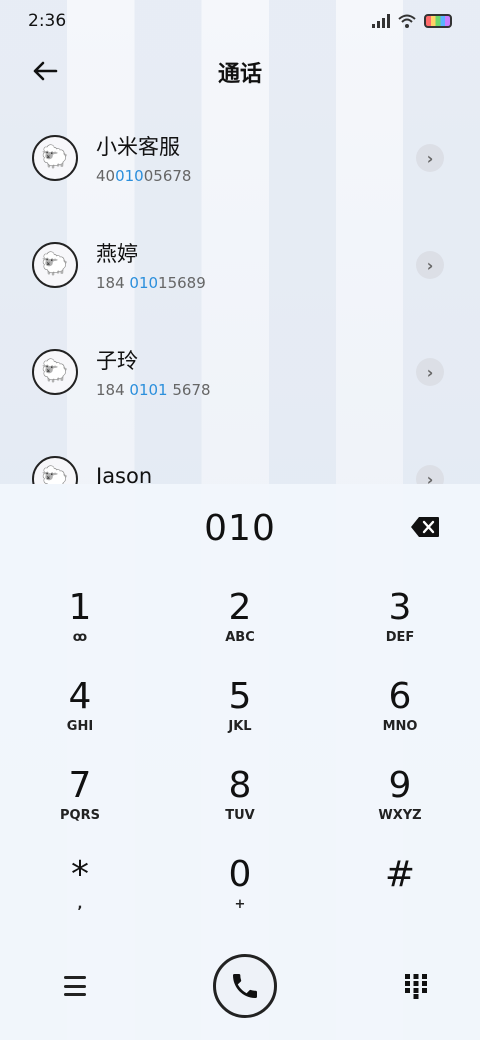 This screenshot has width=480, height=1040. I want to click on contact-row: 🐑 燕婷 184 01015689 ›, so click(240, 264).